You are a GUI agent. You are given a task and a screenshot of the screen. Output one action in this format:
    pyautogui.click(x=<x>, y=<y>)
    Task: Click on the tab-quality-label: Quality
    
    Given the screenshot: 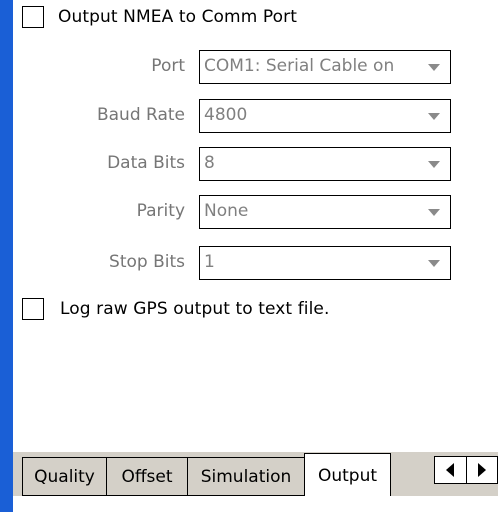 What is the action you would take?
    pyautogui.click(x=64, y=476)
    